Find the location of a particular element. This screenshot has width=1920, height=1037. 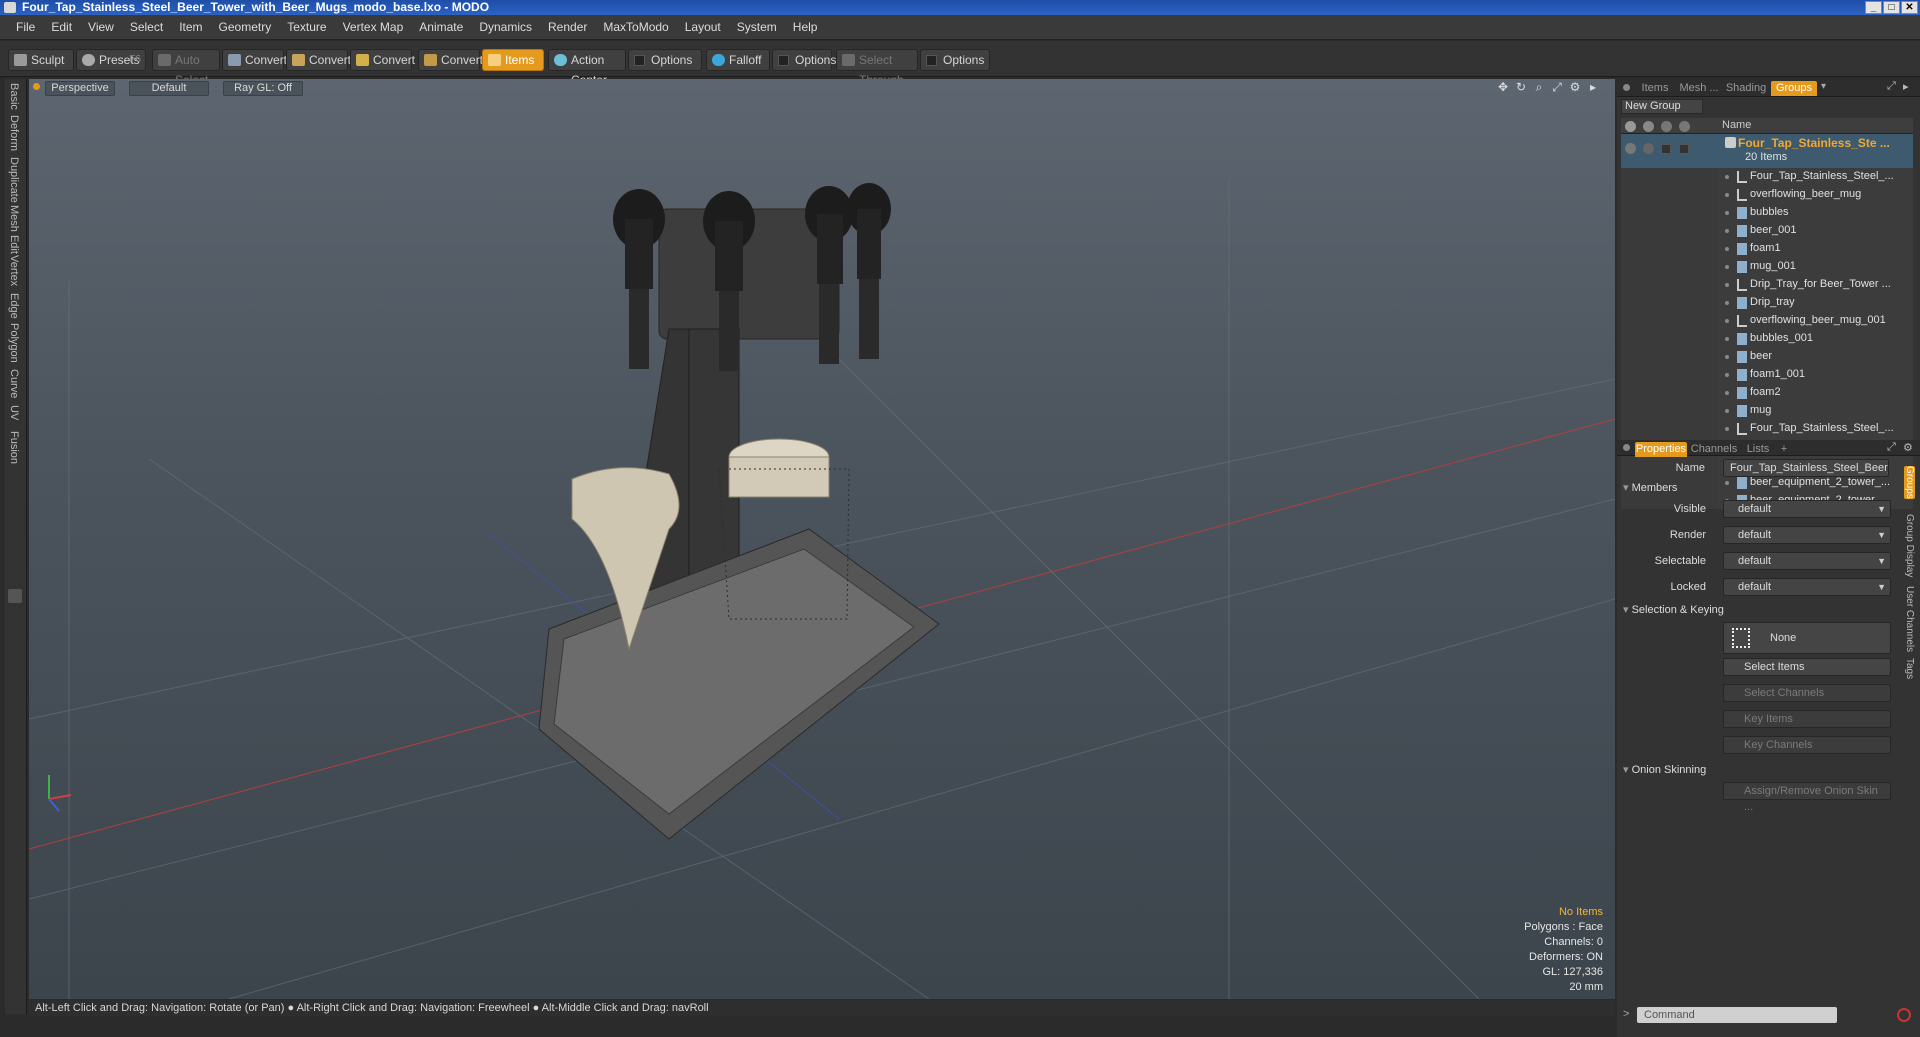

menu-select: Select is located at coordinates (146, 27).